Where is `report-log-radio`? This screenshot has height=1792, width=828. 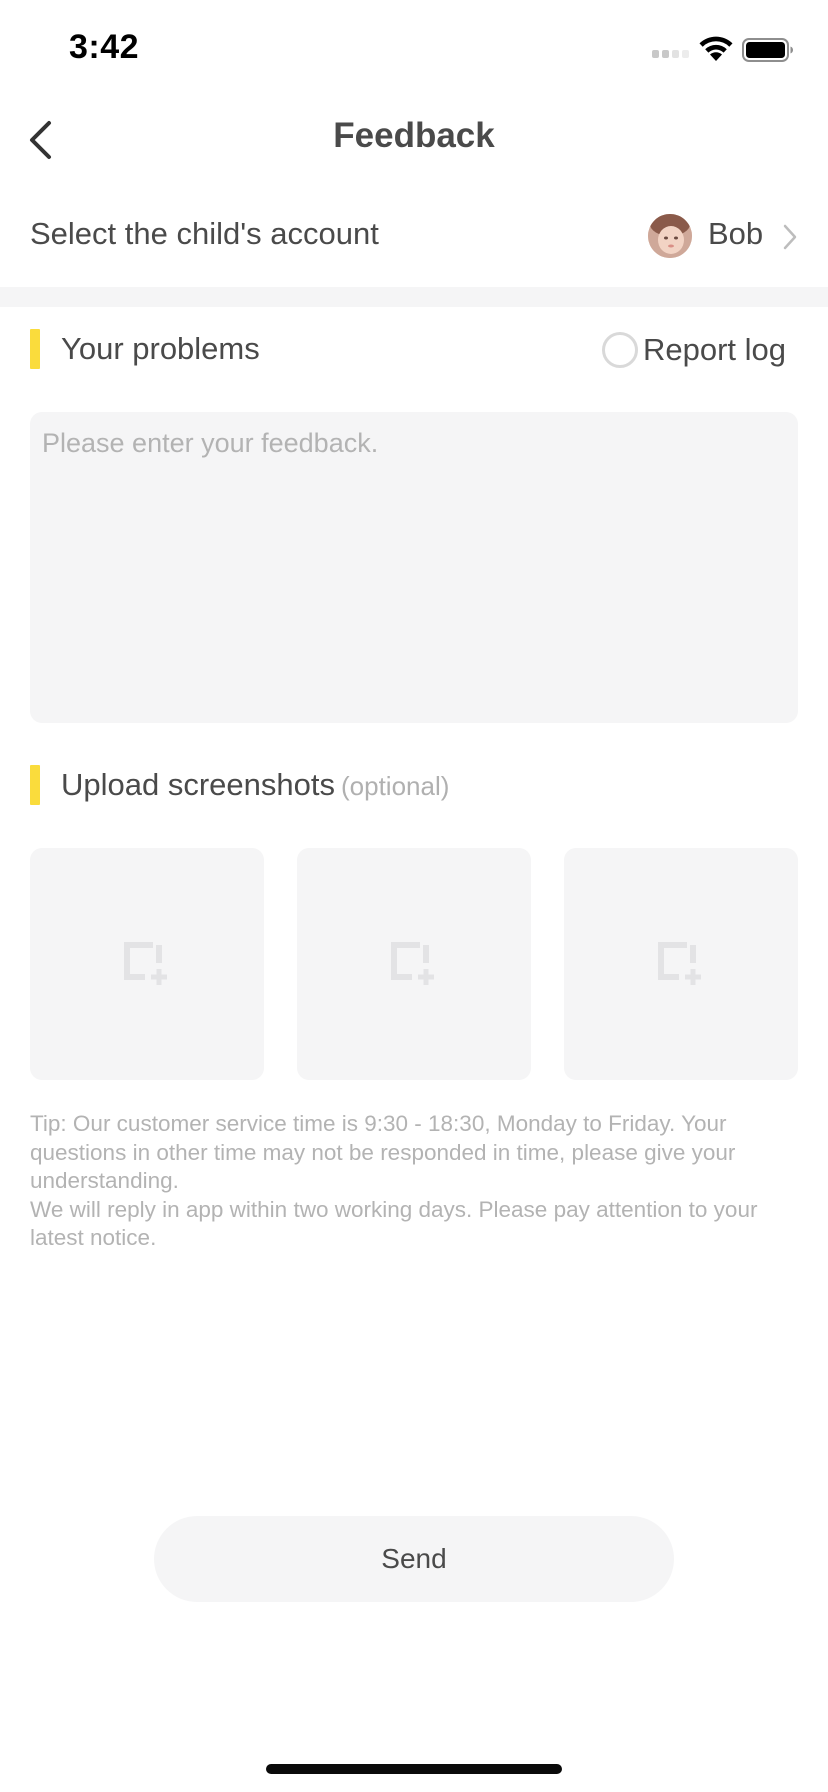 report-log-radio is located at coordinates (620, 350).